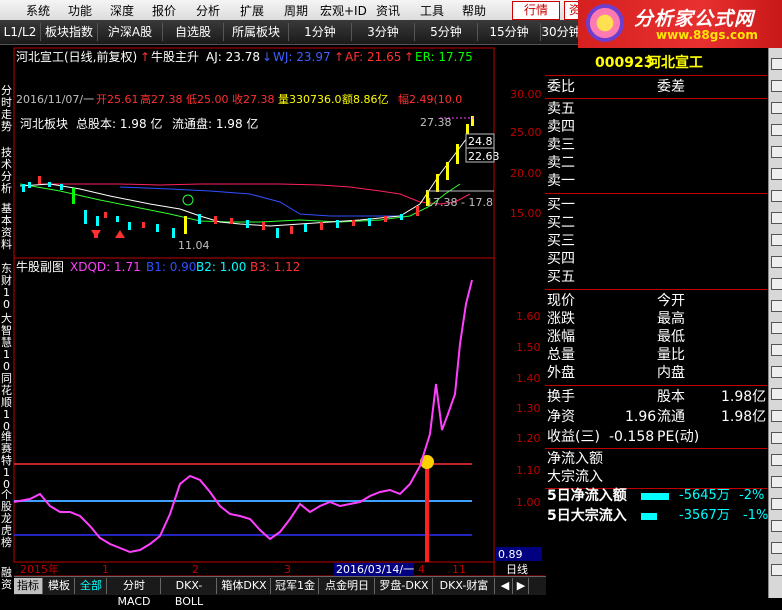 This screenshot has width=782, height=610. I want to click on info-high: 高27.38, so click(161, 99).